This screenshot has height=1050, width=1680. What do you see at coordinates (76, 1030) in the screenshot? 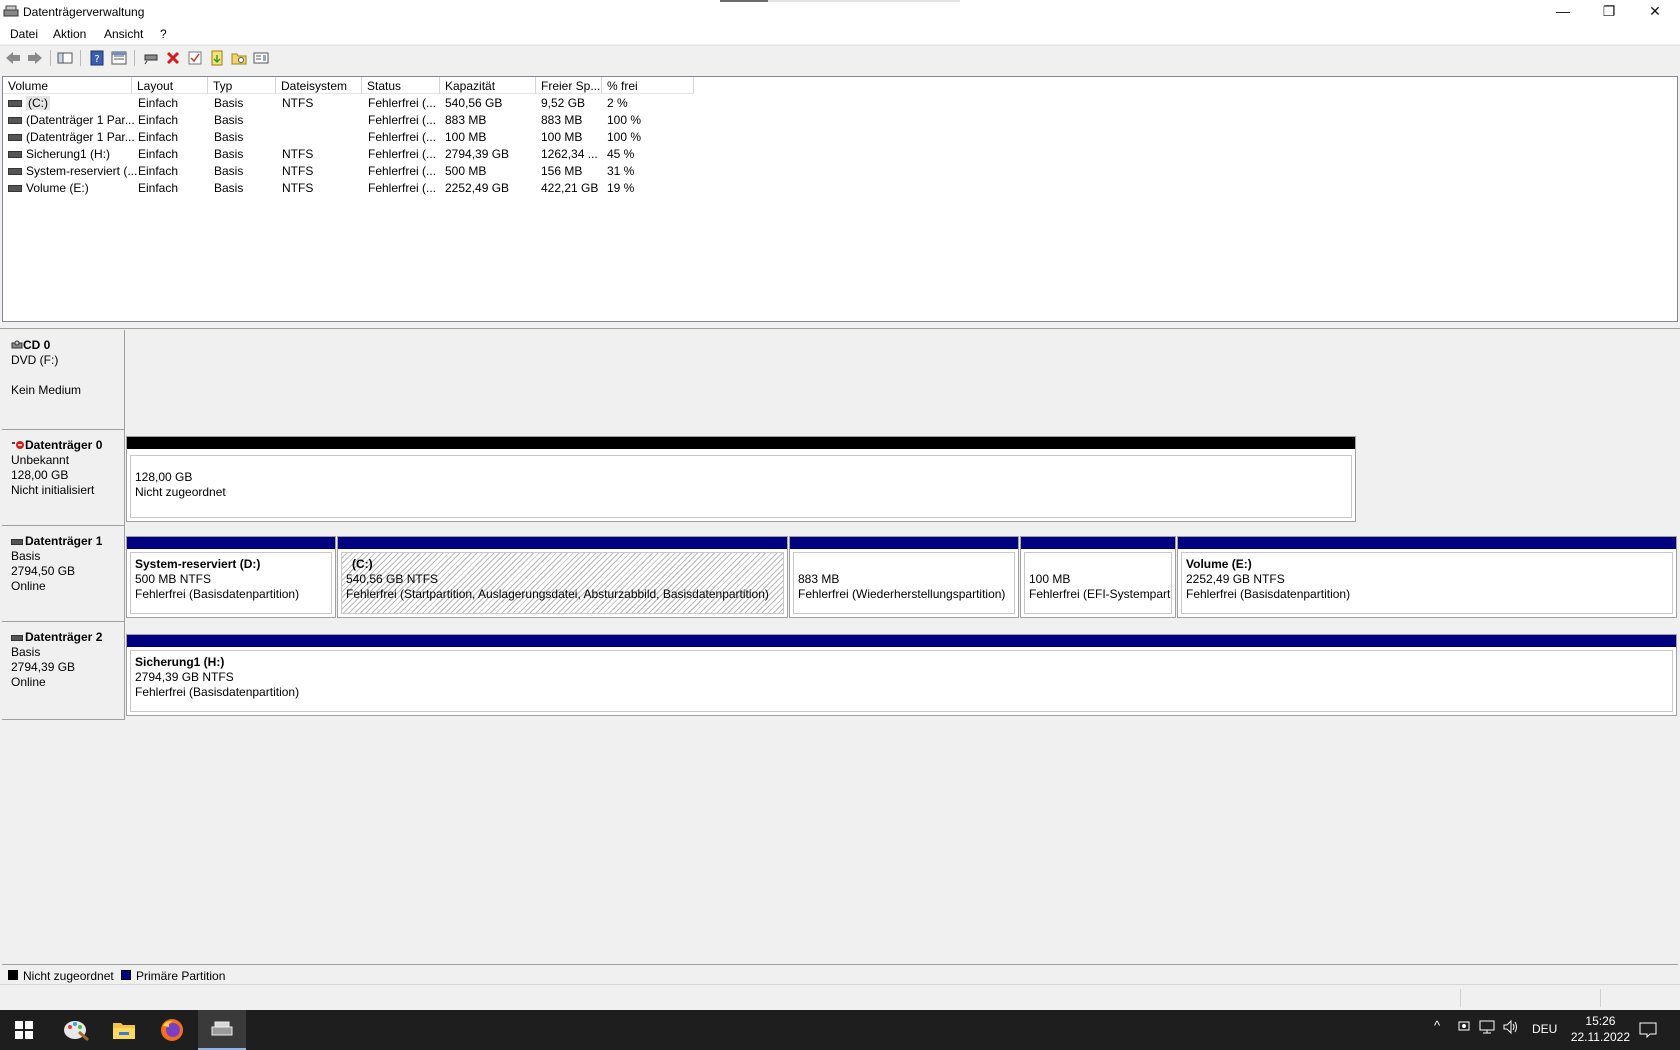
I see `paint-icon` at bounding box center [76, 1030].